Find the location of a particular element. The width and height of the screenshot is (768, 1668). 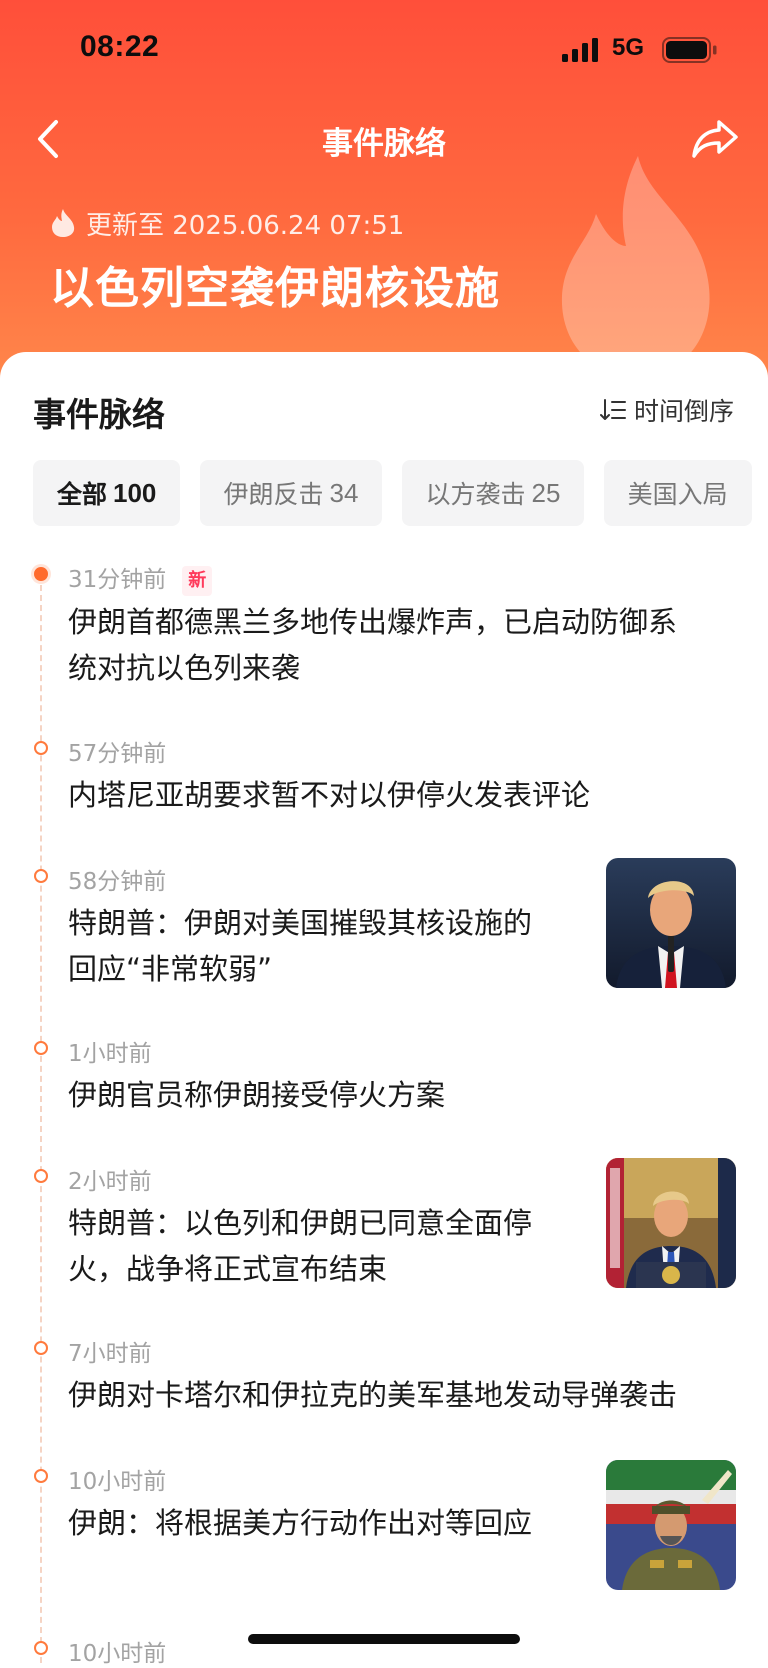

back-button is located at coordinates (50, 139).